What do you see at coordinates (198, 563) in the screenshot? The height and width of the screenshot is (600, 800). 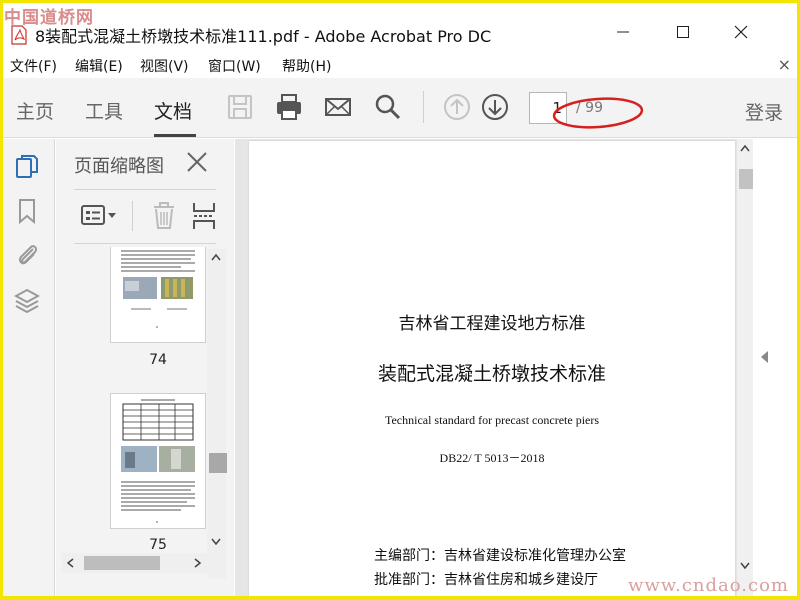 I see `scroll-right-icon` at bounding box center [198, 563].